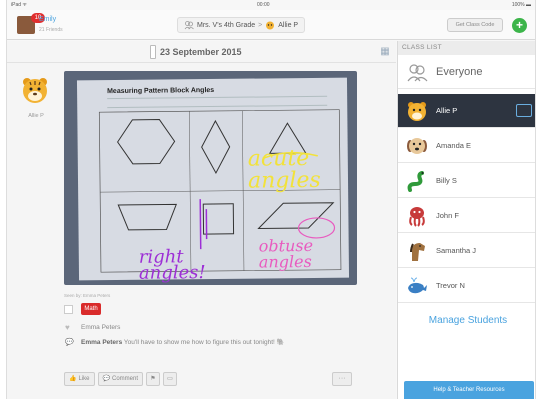 The width and height of the screenshot is (542, 399). Describe the element at coordinates (73, 379) in the screenshot. I see `thumbs-up-icon: 👍` at that location.